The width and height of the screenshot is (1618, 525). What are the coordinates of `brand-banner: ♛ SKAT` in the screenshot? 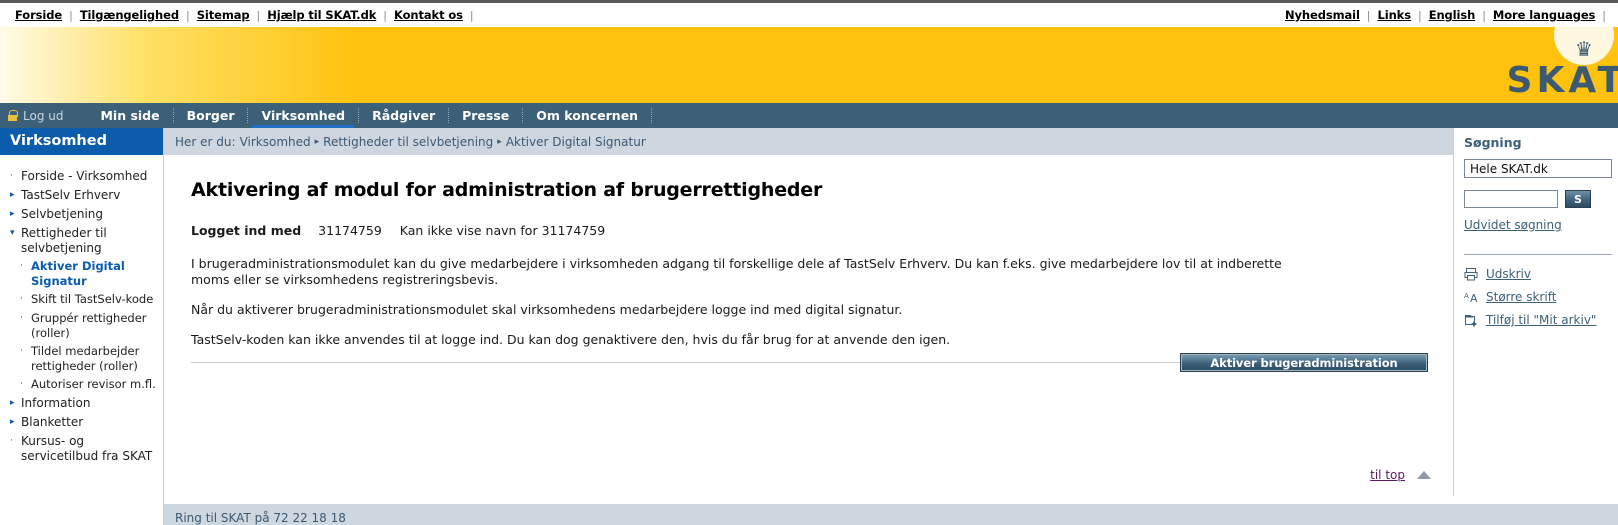 It's located at (809, 65).